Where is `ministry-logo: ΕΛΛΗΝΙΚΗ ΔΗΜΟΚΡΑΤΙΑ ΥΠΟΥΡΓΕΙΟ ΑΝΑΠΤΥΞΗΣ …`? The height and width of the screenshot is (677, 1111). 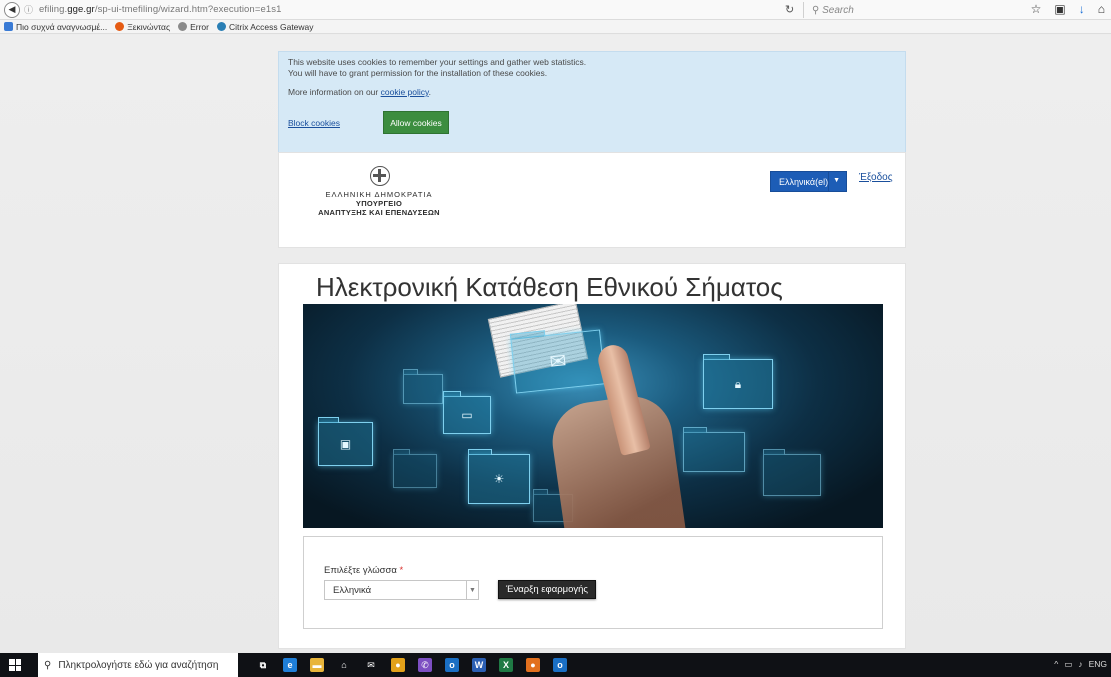 ministry-logo: ΕΛΛΗΝΙΚΗ ΔΗΜΟΚΡΑΤΙΑ ΥΠΟΥΡΓΕΙΟ ΑΝΑΠΤΥΞΗΣ … is located at coordinates (379, 203).